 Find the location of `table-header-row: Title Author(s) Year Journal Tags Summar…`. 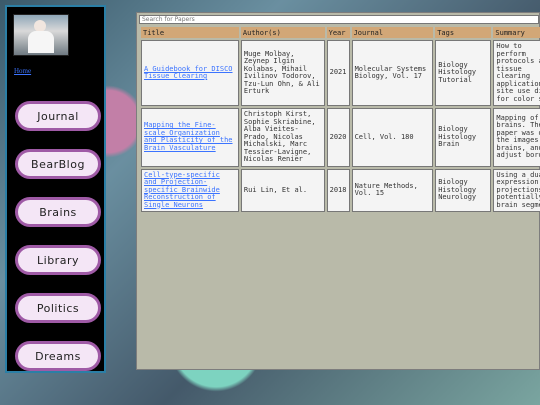

table-header-row: Title Author(s) Year Journal Tags Summar… is located at coordinates (340, 32).